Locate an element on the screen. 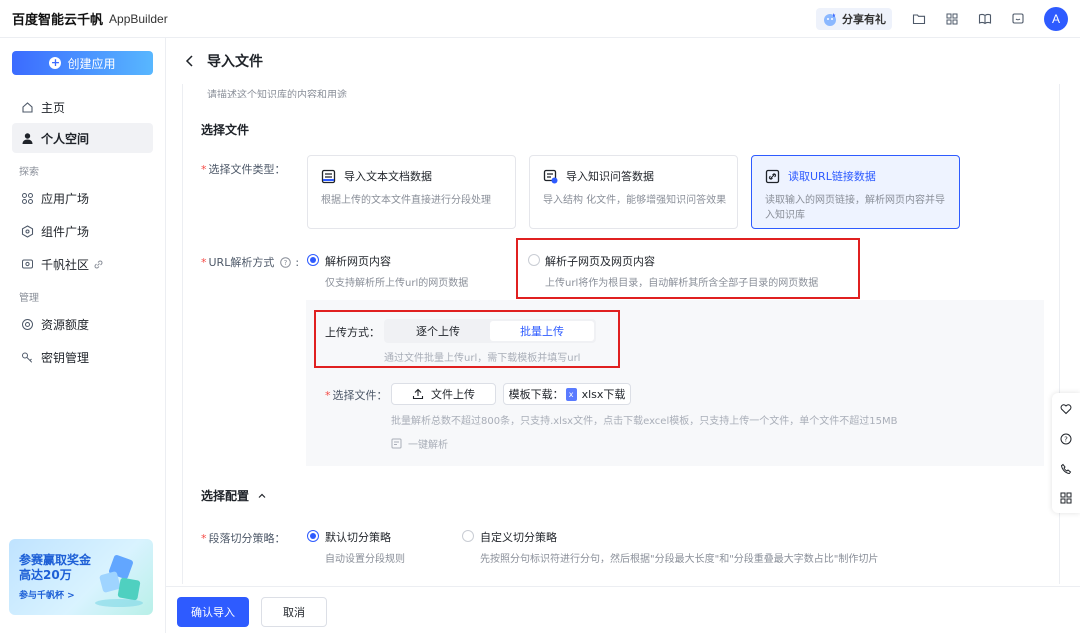 The height and width of the screenshot is (633, 1080). link-icon is located at coordinates (772, 176).